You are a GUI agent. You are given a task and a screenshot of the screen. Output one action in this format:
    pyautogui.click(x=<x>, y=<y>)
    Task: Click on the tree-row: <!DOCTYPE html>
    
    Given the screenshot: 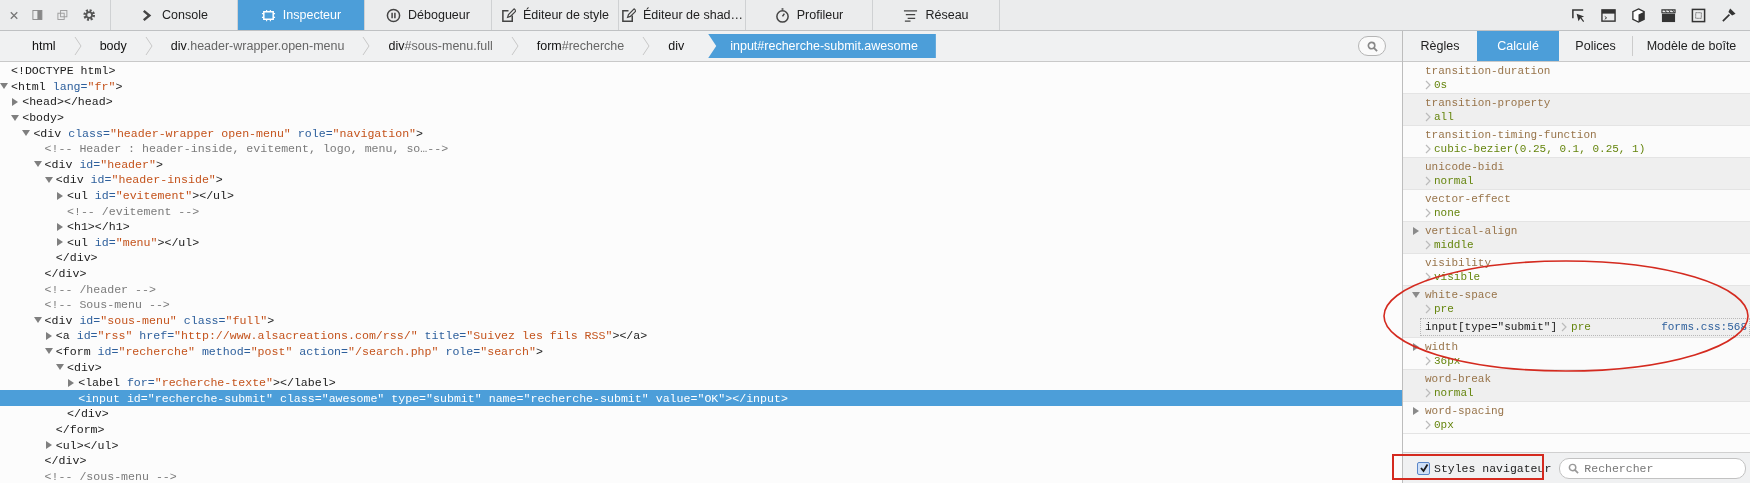 What is the action you would take?
    pyautogui.click(x=701, y=71)
    